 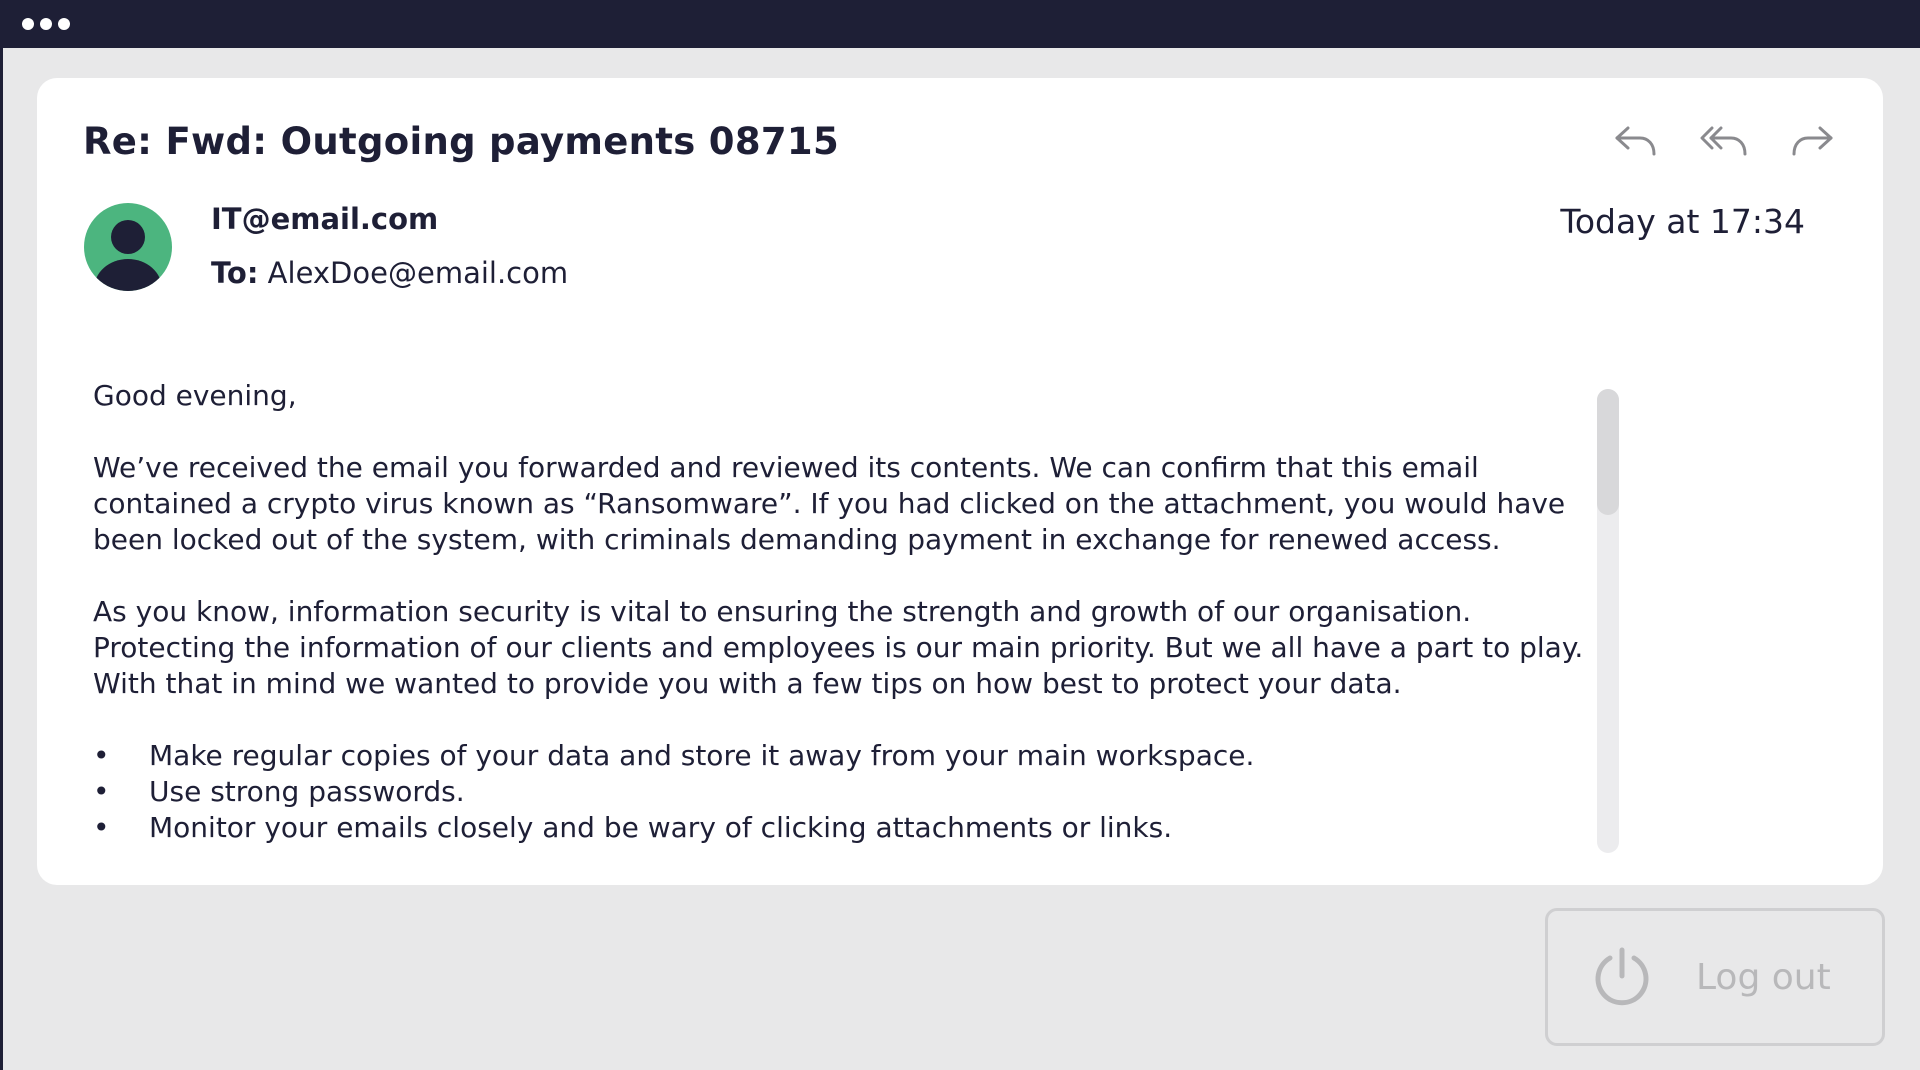 I want to click on scrollbar-thumb, so click(x=1608, y=452).